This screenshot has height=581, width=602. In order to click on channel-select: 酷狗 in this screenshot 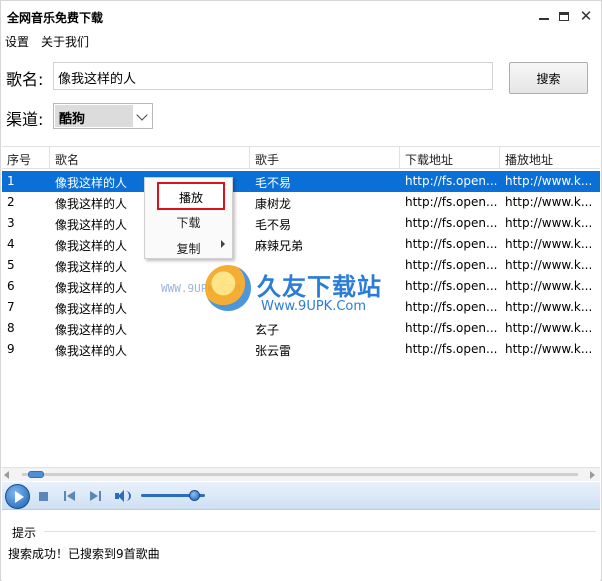, I will do `click(103, 116)`.